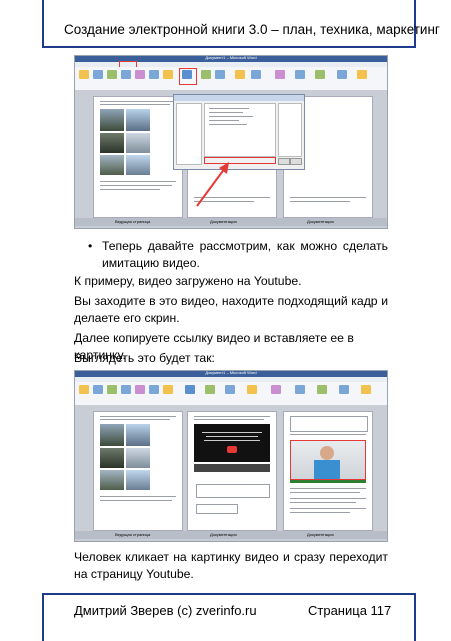 The height and width of the screenshot is (641, 451). Describe the element at coordinates (232, 468) in the screenshot. I see `video-progress` at that location.